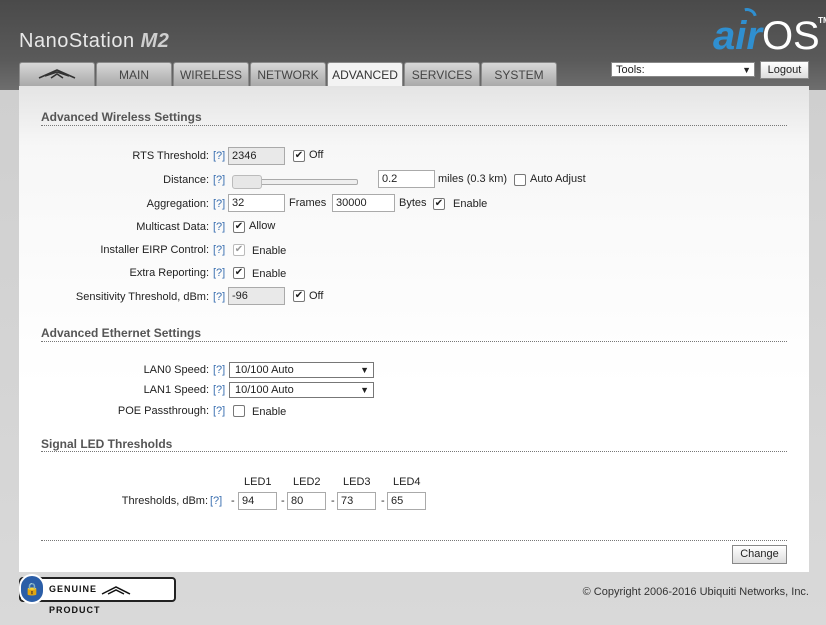 This screenshot has height=625, width=826. I want to click on lock-icon: 🔒, so click(32, 589).